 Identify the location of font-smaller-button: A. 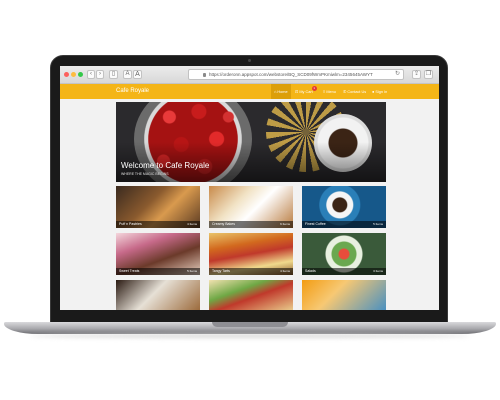
(127, 74).